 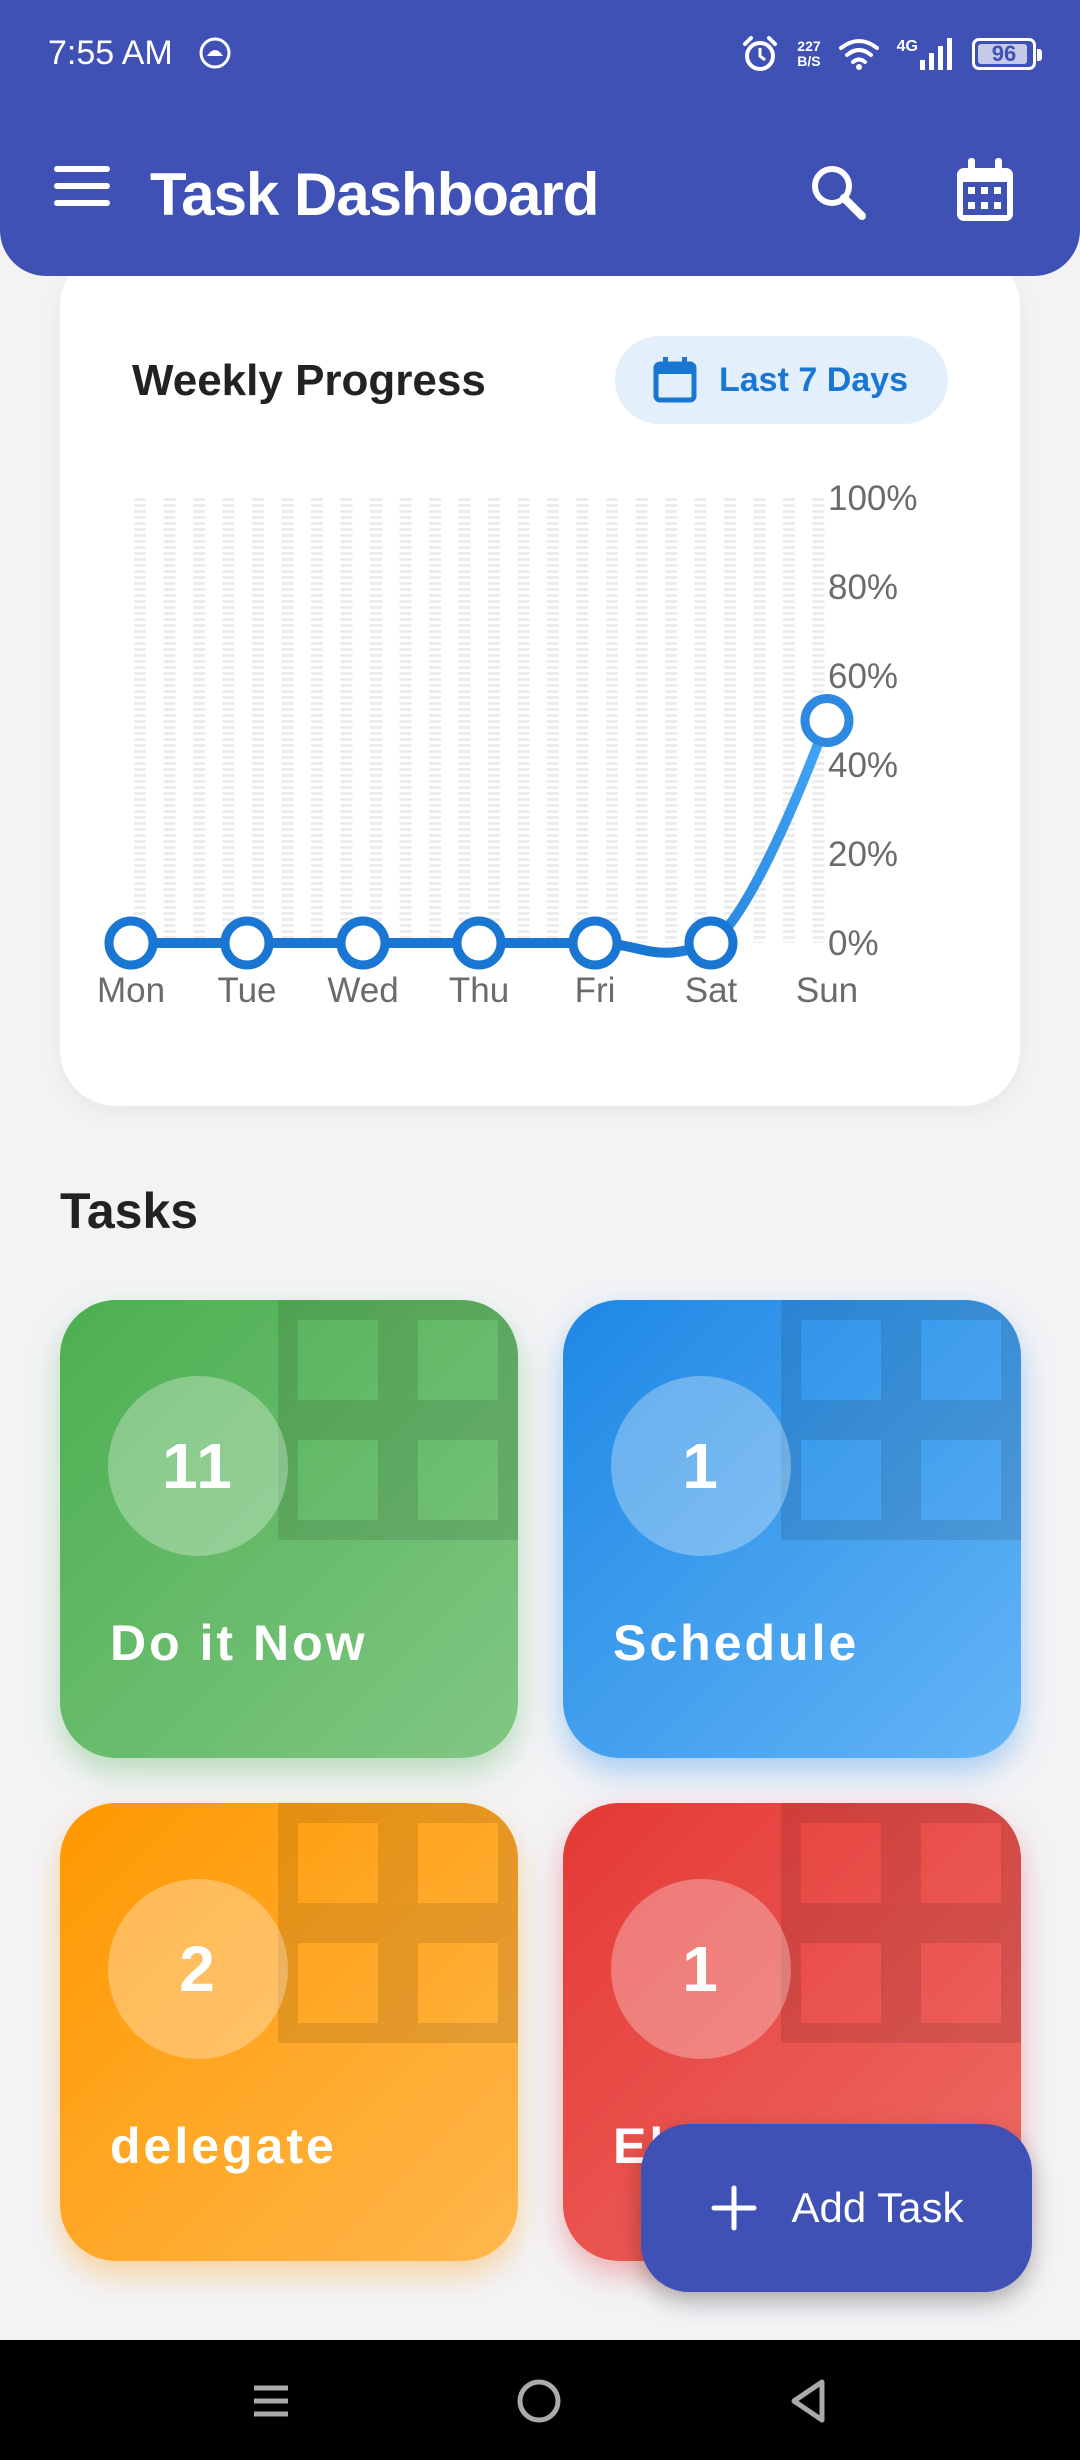 I want to click on system-nav-bar, so click(x=540, y=2400).